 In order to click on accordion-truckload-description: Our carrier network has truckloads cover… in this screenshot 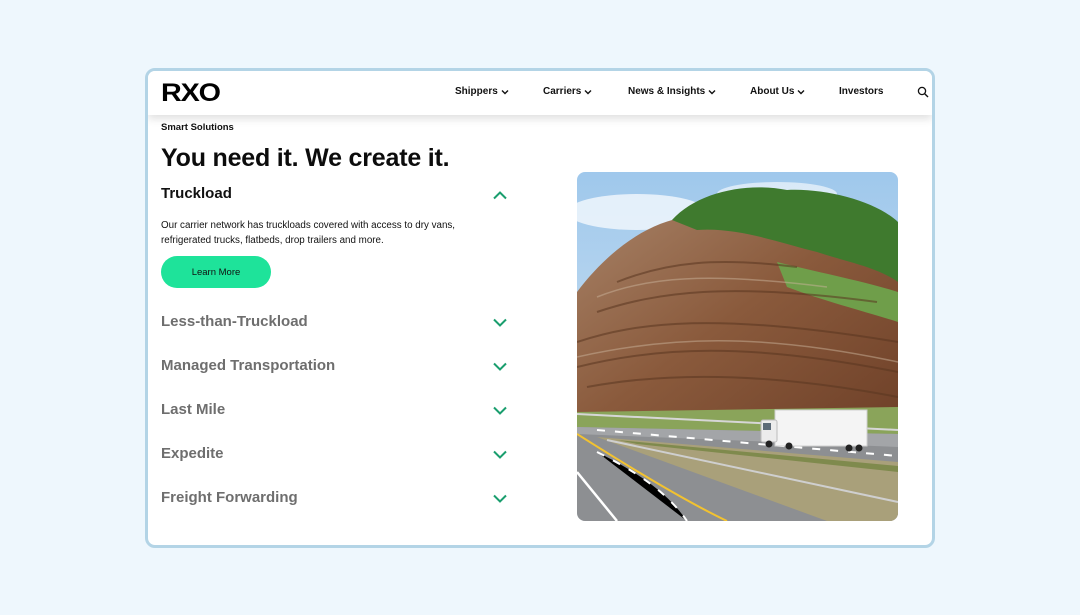, I will do `click(308, 233)`.